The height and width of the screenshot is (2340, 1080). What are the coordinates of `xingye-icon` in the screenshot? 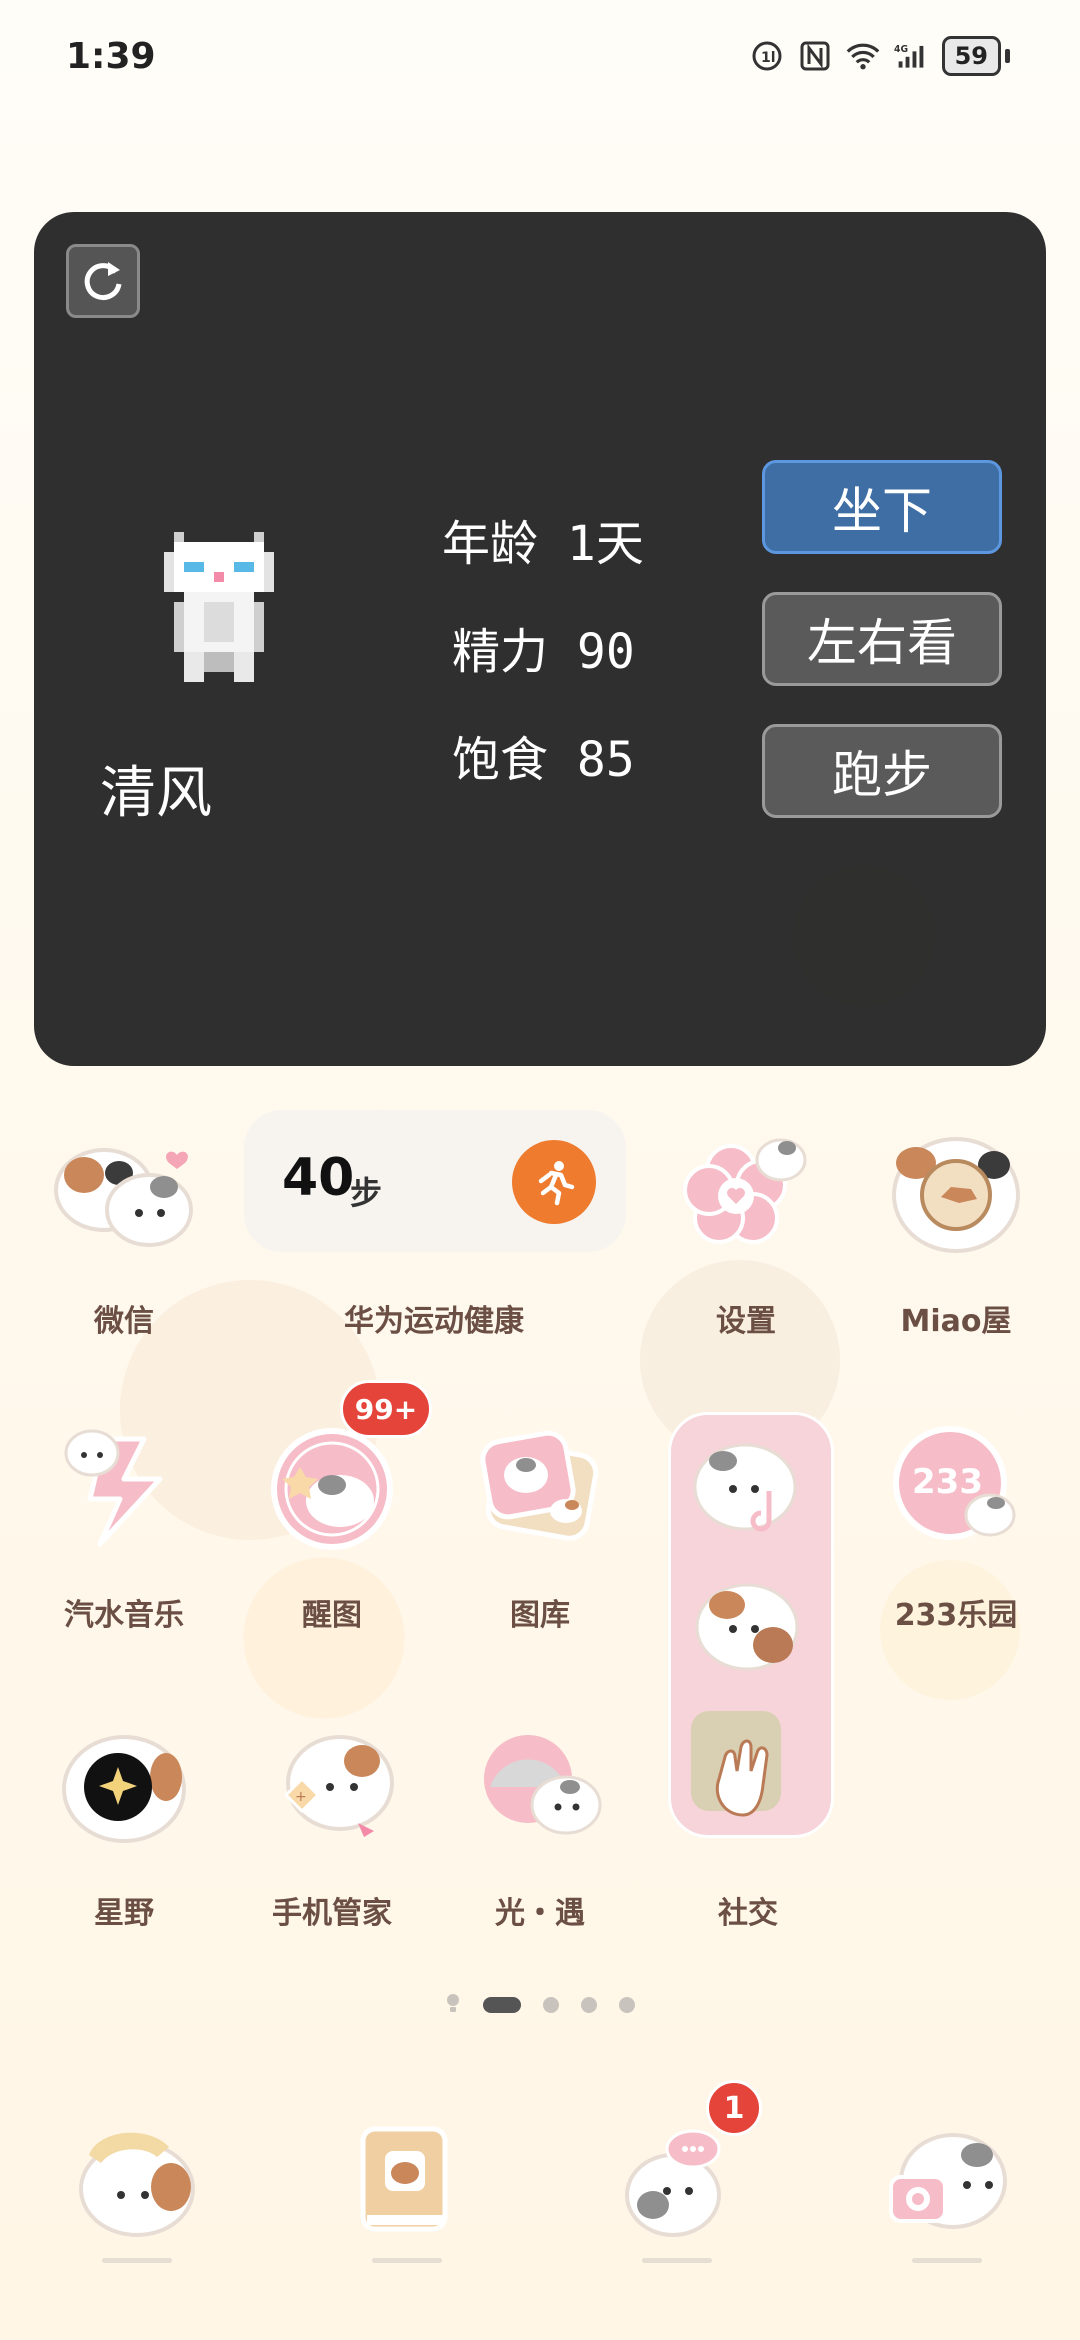 It's located at (124, 1787).